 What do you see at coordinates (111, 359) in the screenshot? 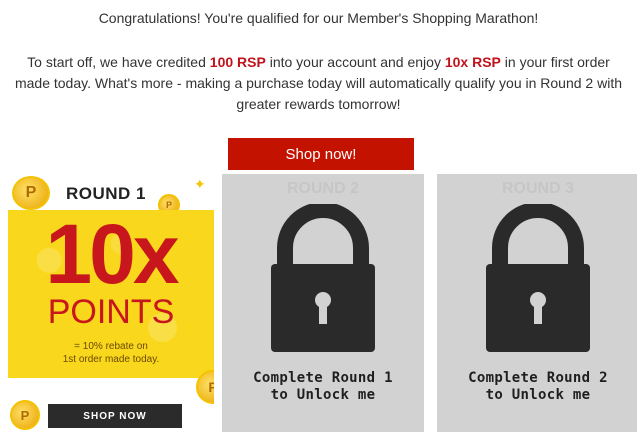
I see `round1-sub-line2: 1st order made today.` at bounding box center [111, 359].